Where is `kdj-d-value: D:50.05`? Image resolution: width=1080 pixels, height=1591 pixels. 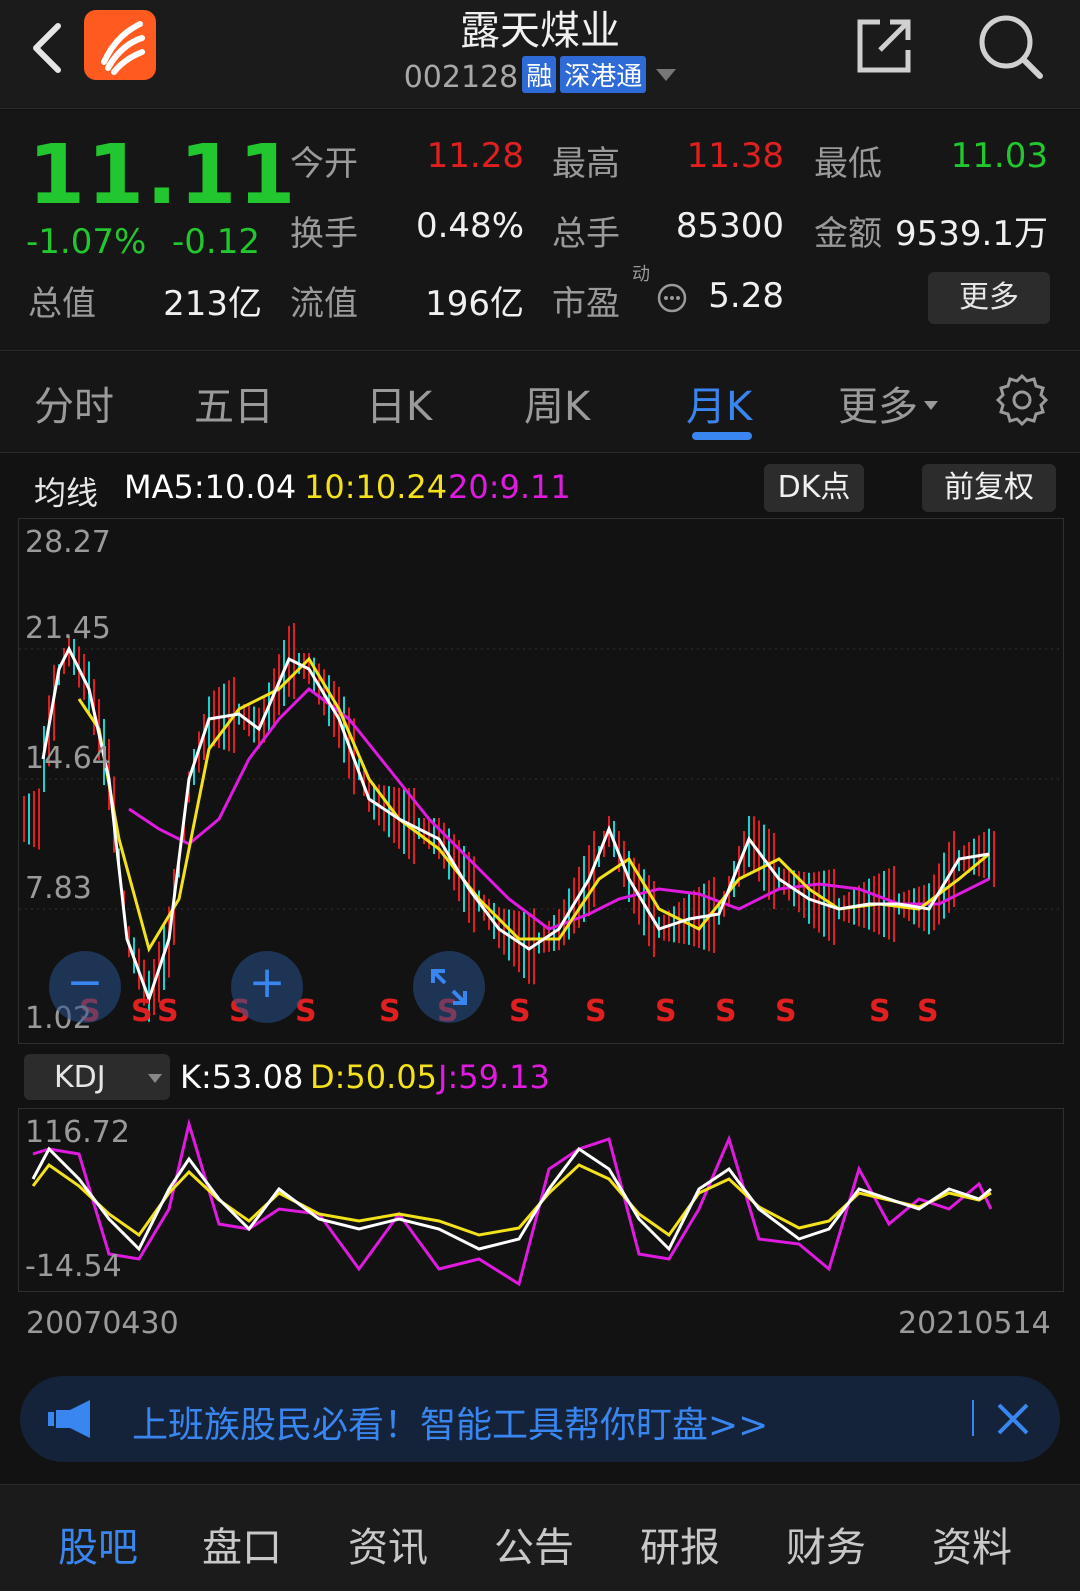 kdj-d-value: D:50.05 is located at coordinates (374, 1077).